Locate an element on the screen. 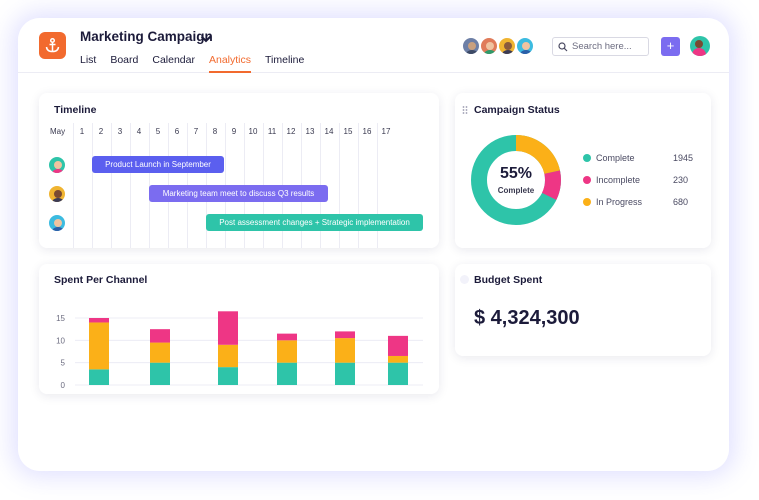 The width and height of the screenshot is (759, 500). legend-item-in-progress: In Progress is located at coordinates (612, 202).